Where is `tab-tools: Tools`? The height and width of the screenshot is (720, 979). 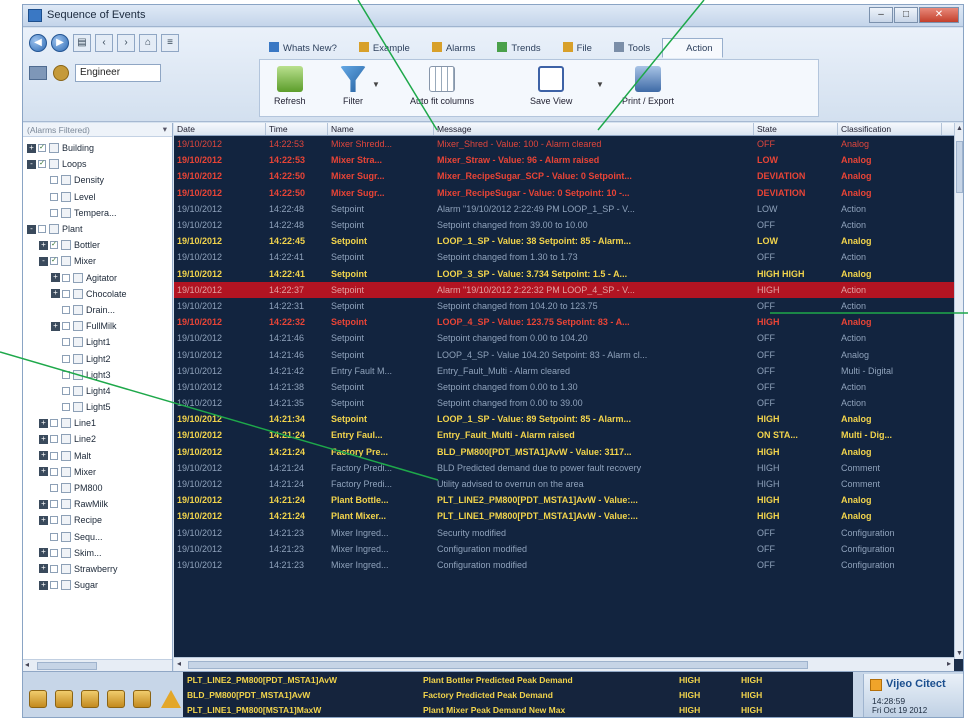
tab-tools: Tools is located at coordinates (632, 48).